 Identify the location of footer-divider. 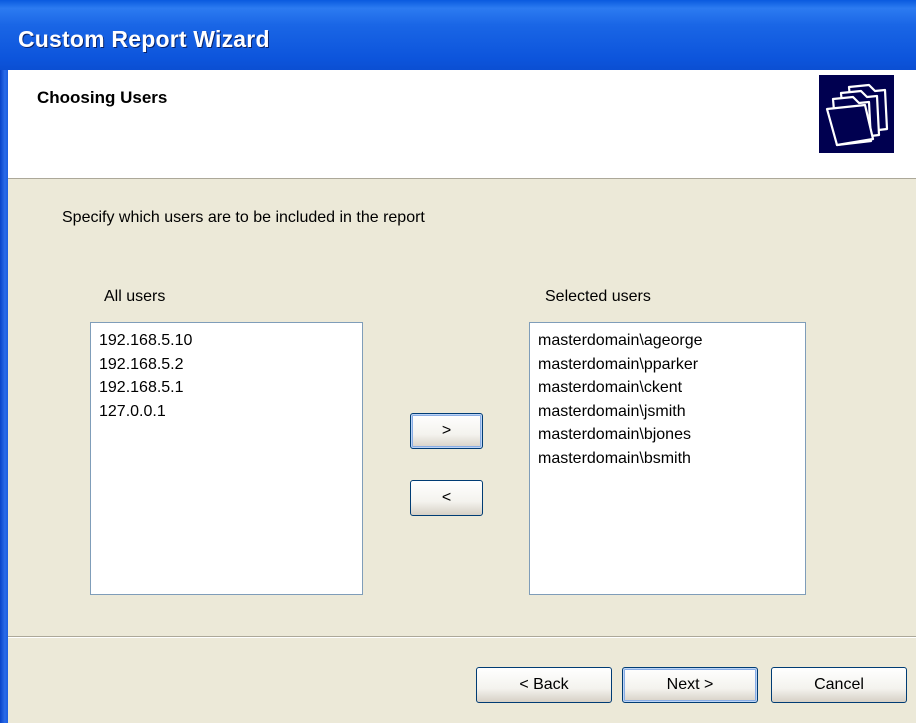
(462, 637).